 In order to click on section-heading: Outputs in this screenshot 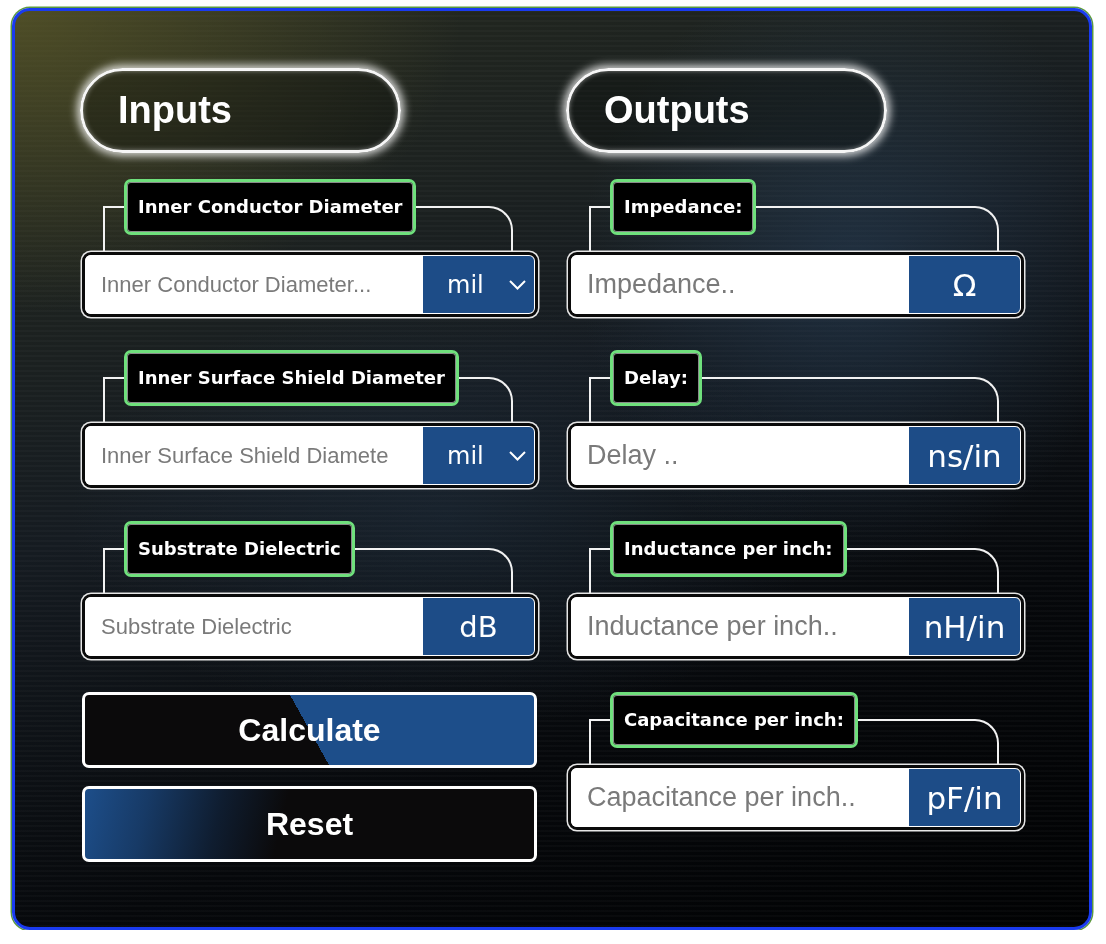, I will do `click(726, 110)`.